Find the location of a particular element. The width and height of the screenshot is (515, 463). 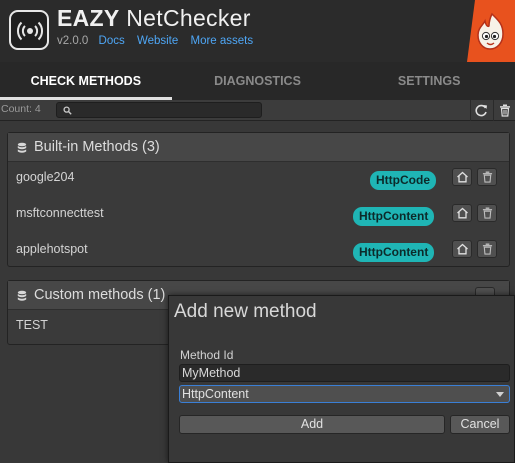

method-id-label: Method Id is located at coordinates (207, 355).